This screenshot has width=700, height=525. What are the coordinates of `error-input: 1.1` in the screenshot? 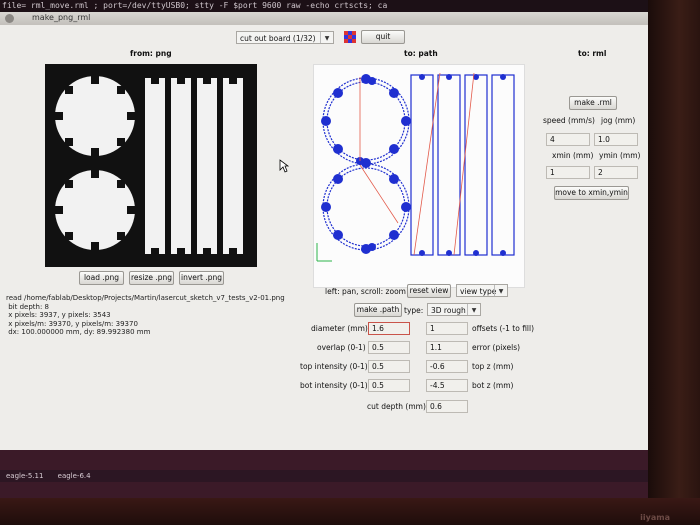 It's located at (447, 347).